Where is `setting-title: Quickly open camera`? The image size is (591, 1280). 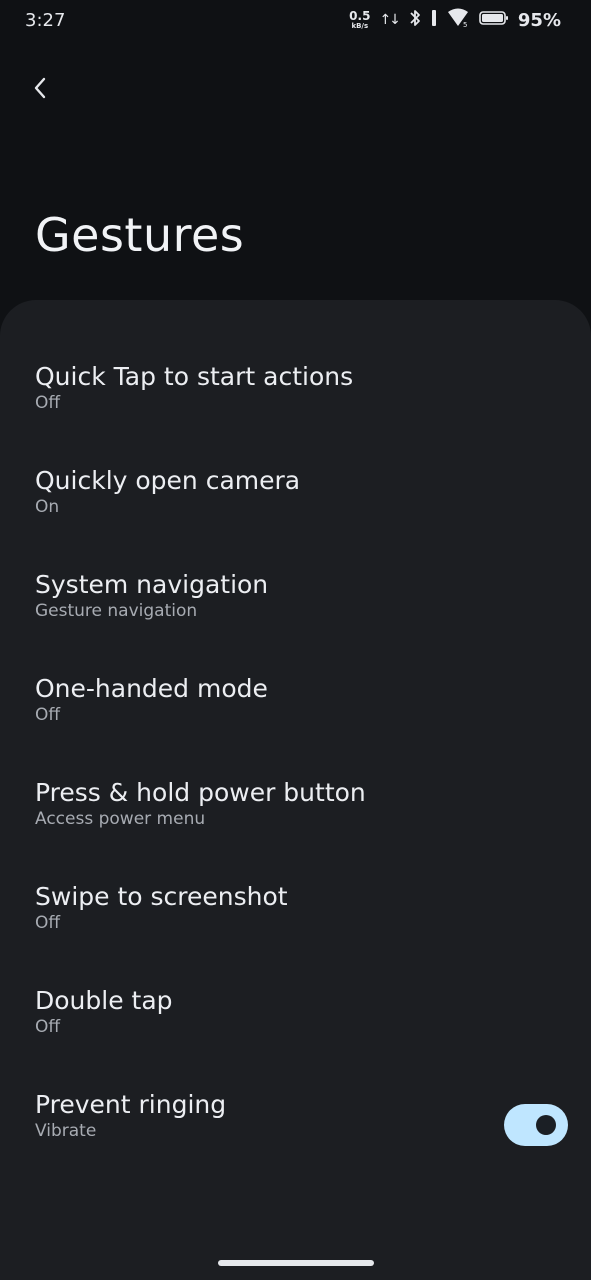 setting-title: Quickly open camera is located at coordinates (168, 480).